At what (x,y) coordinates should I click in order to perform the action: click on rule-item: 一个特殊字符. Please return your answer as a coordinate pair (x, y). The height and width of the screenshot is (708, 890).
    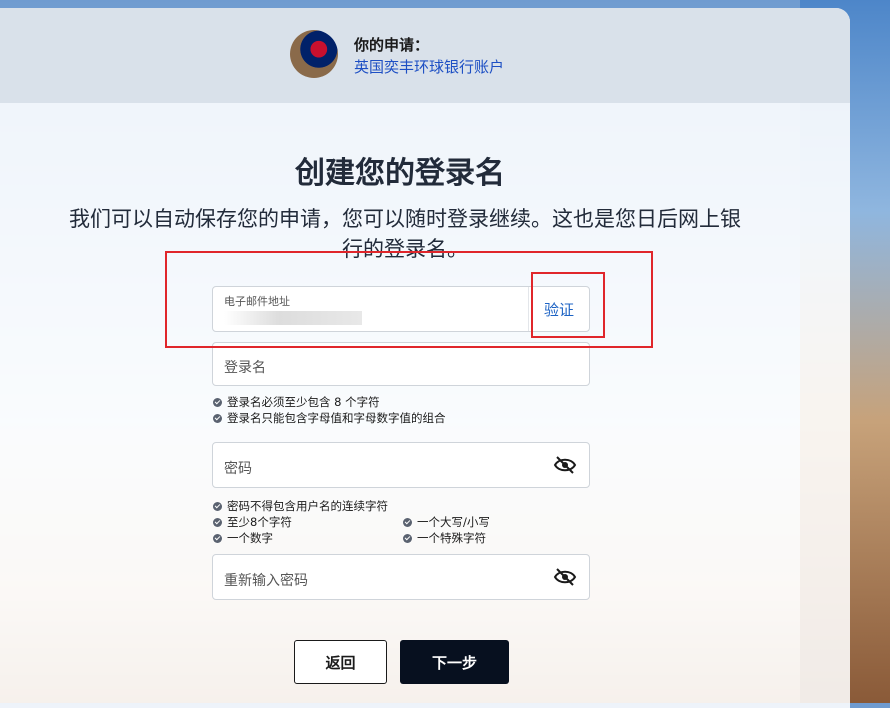
    Looking at the image, I should click on (444, 538).